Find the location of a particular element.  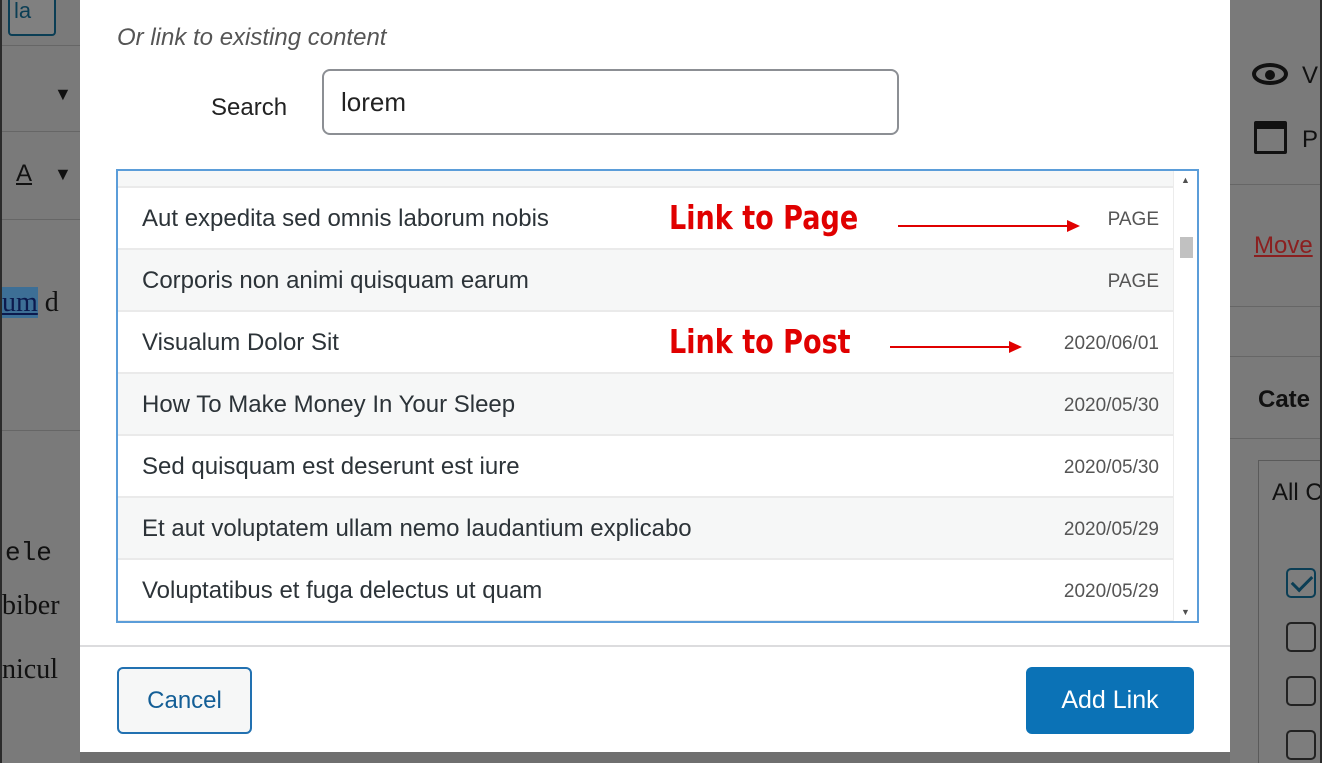

results-scrollbar: ▲ ▼ is located at coordinates (1185, 396).